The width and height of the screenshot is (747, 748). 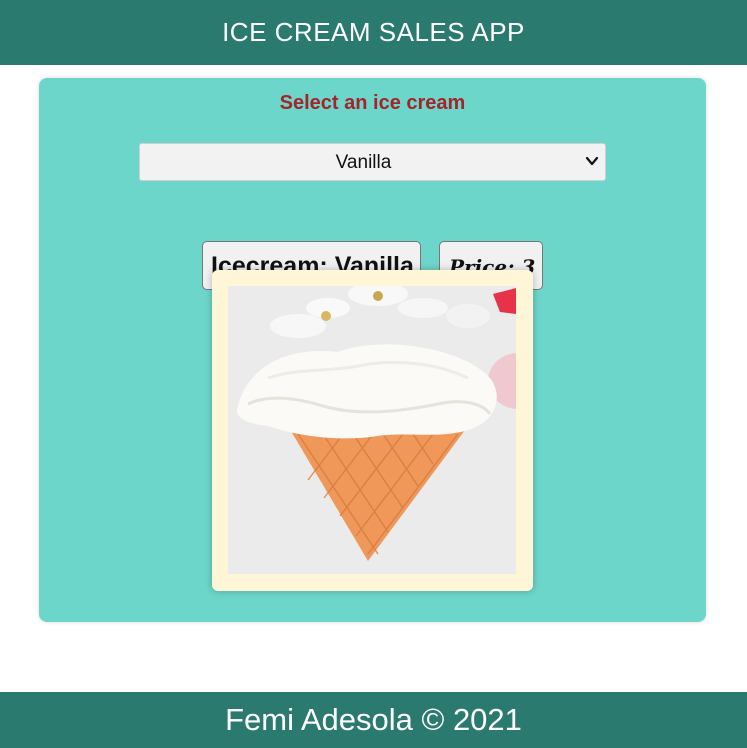 I want to click on ice-cream-cone-photo, so click(x=372, y=430).